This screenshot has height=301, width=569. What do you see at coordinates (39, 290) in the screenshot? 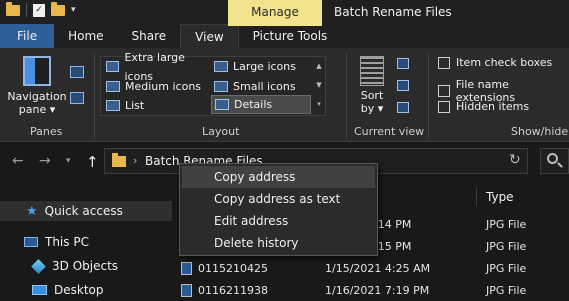
I see `desktop-icon` at bounding box center [39, 290].